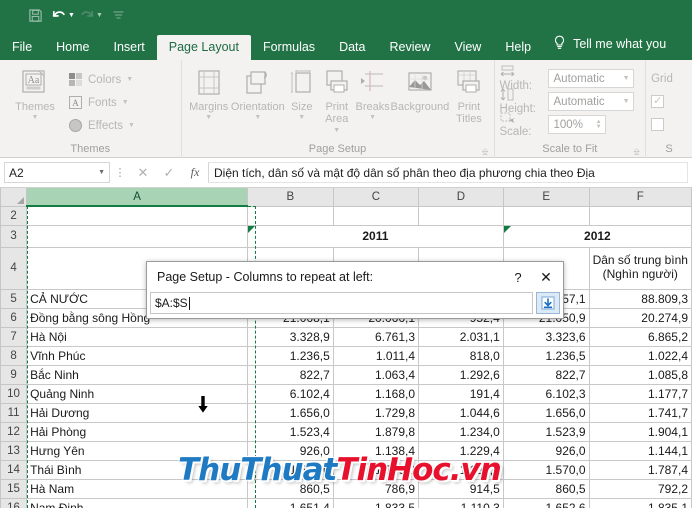 The width and height of the screenshot is (692, 509). What do you see at coordinates (640, 412) in the screenshot?
I see `cell-f11: 1.741,7` at bounding box center [640, 412].